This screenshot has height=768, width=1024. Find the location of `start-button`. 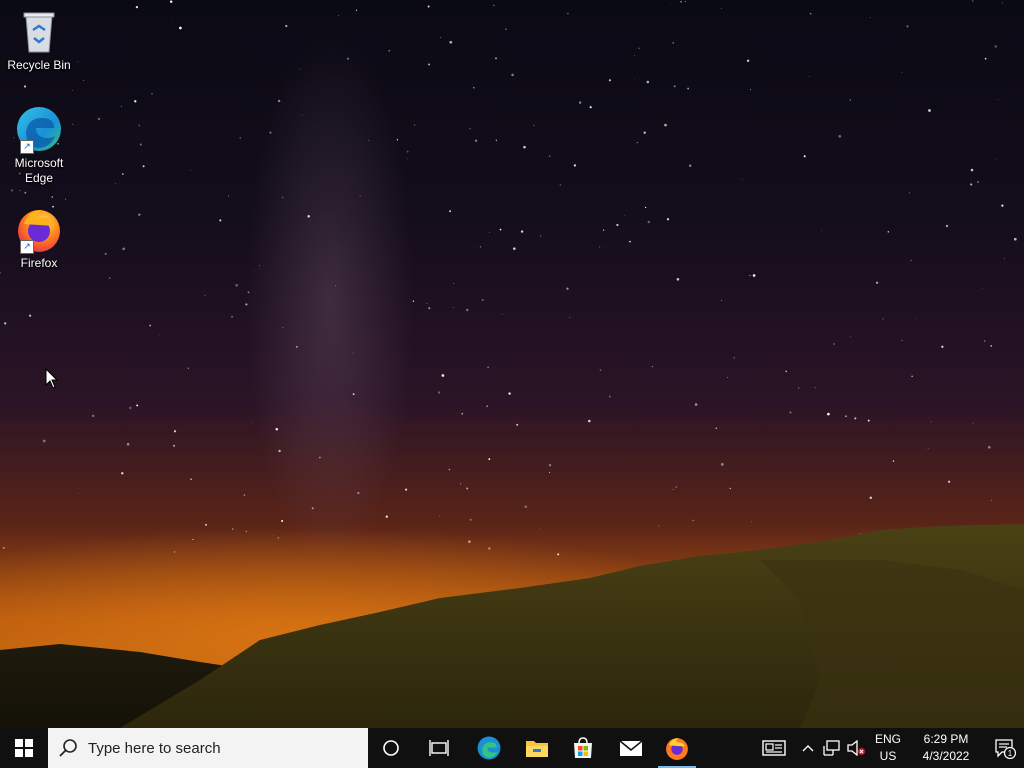

start-button is located at coordinates (24, 748).